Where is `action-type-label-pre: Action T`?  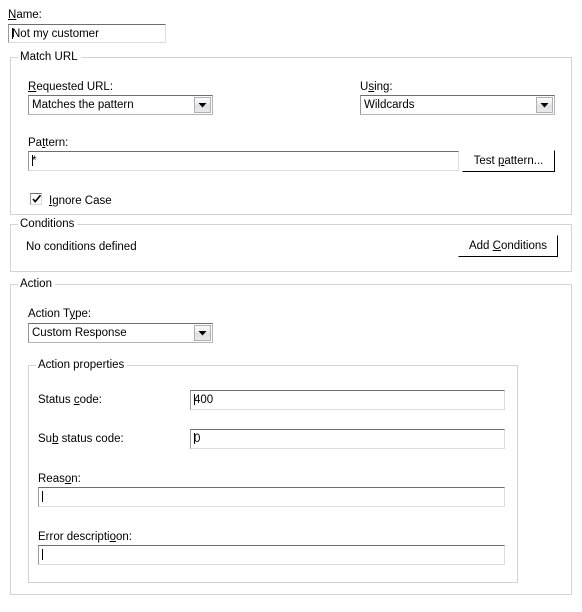 action-type-label-pre: Action T is located at coordinates (49, 314).